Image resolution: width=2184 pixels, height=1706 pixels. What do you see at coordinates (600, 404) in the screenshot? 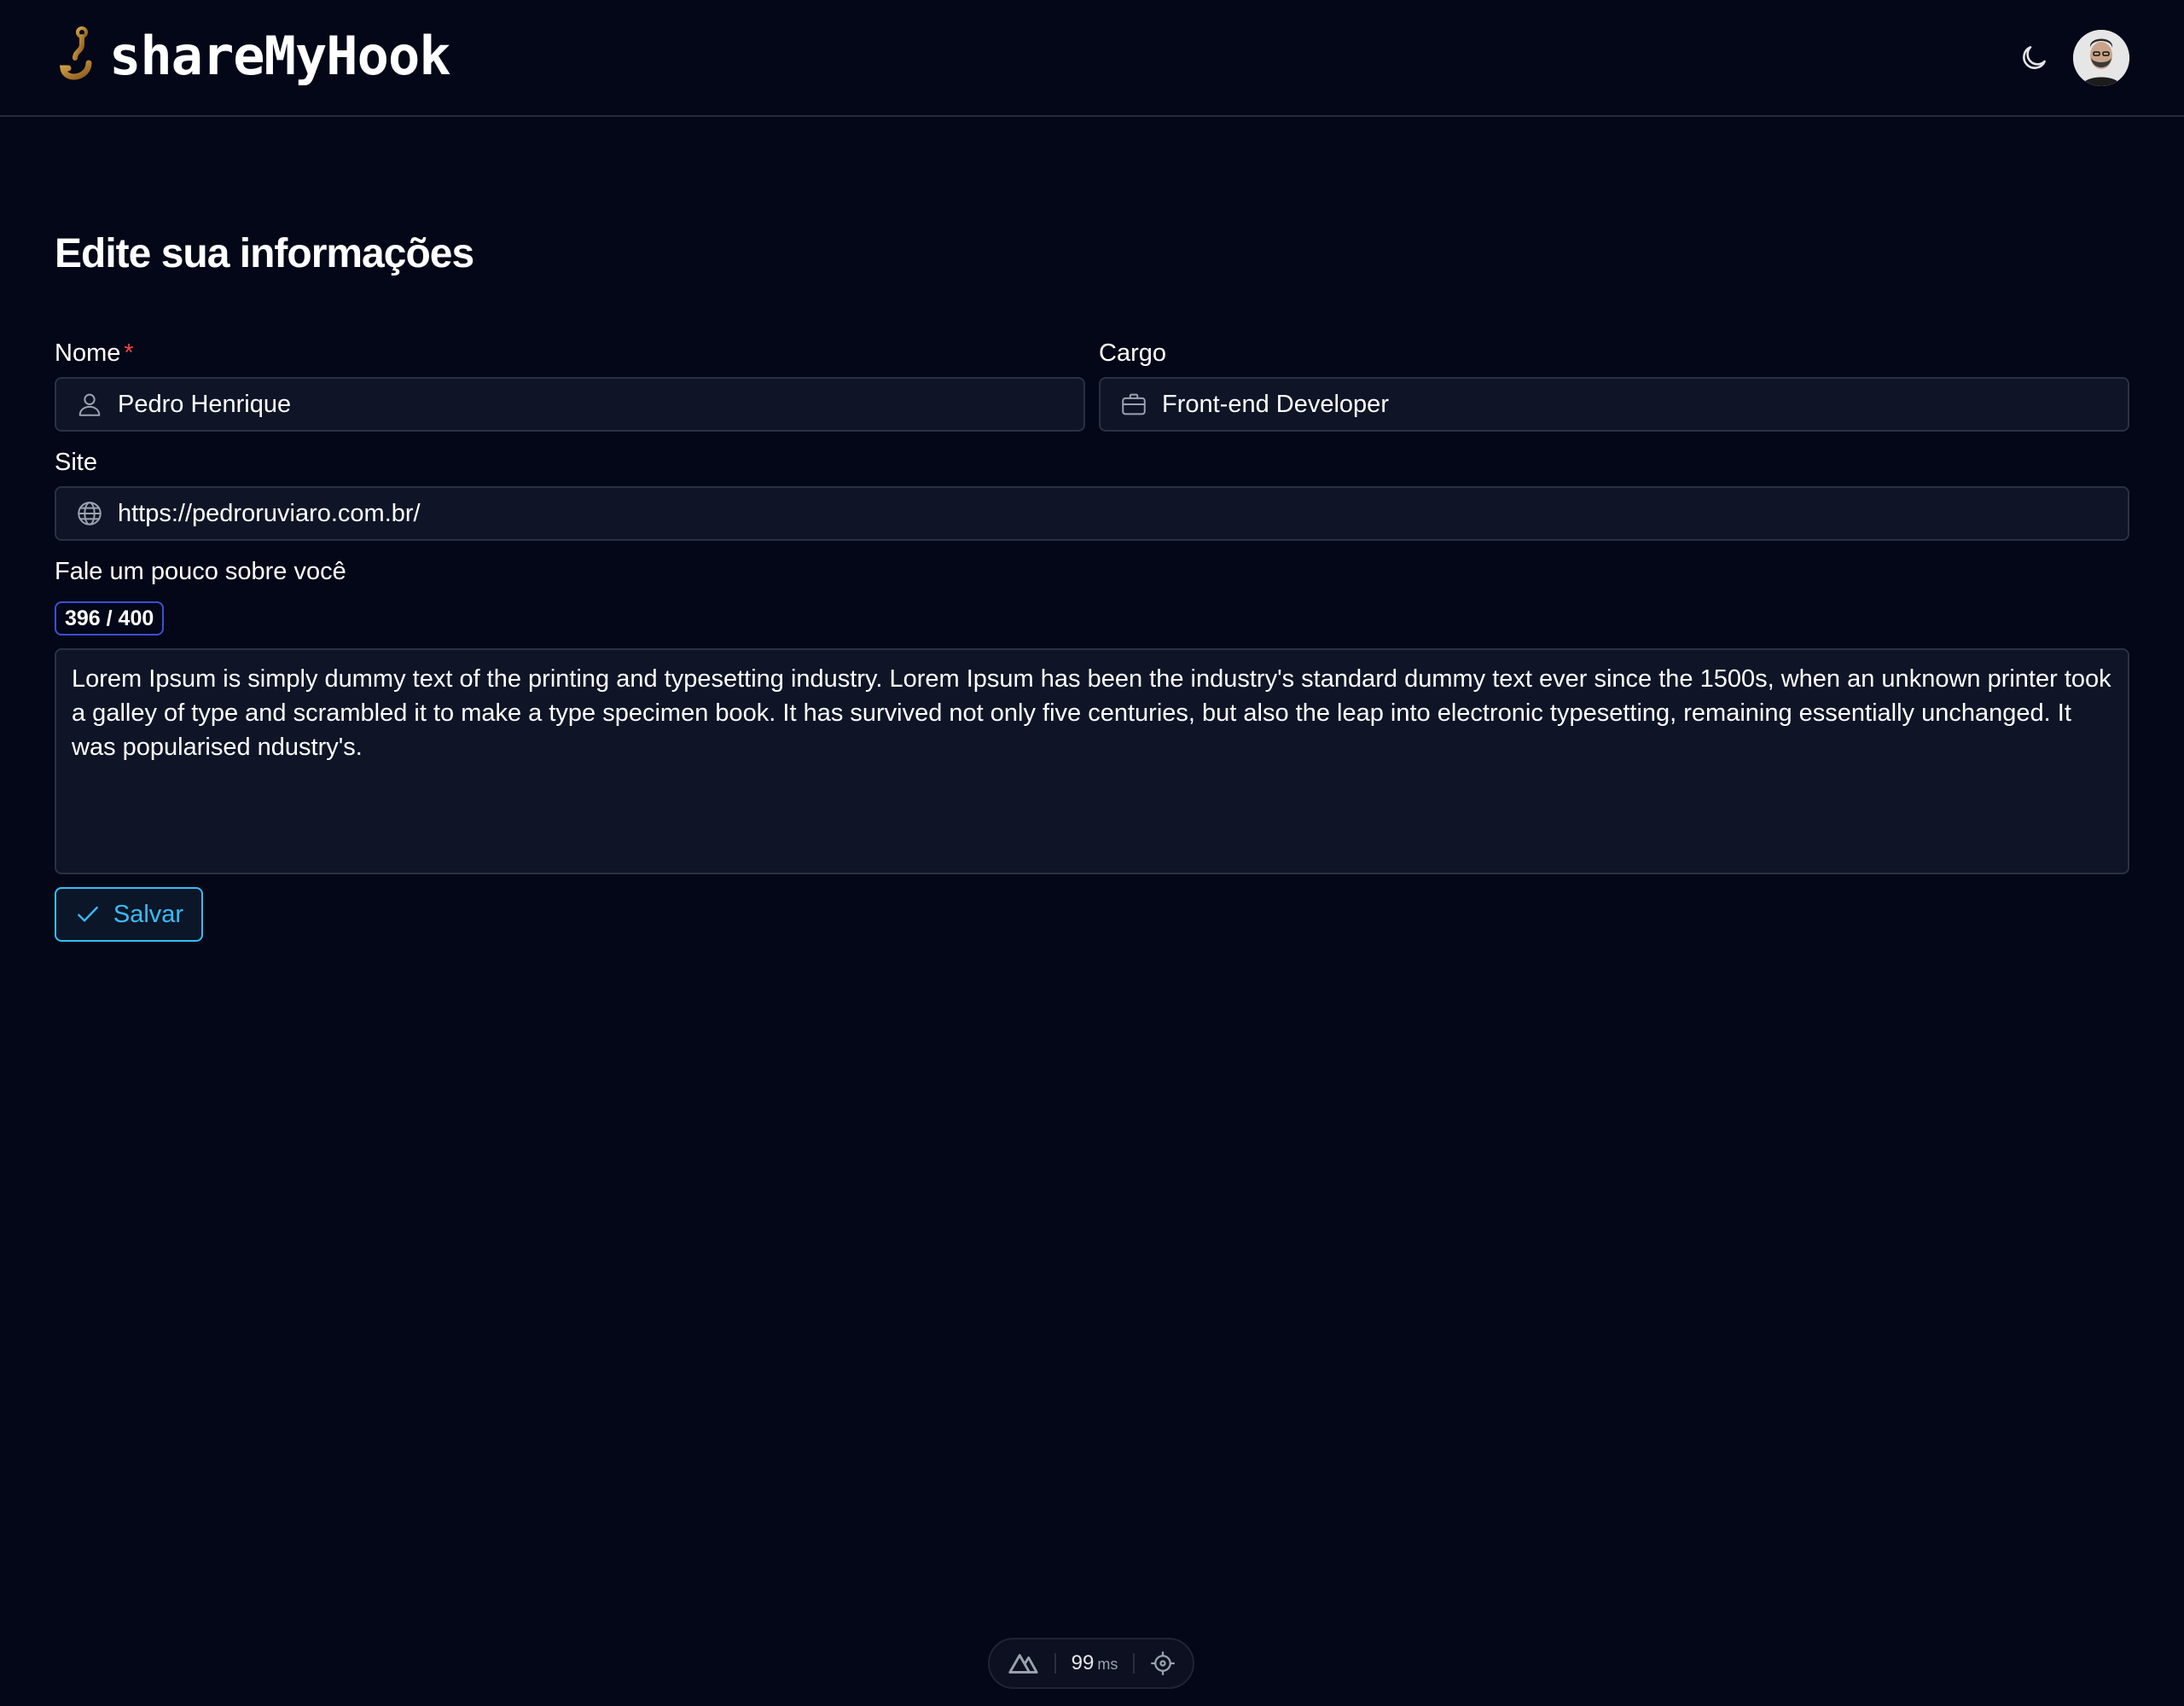
I see `name-input` at bounding box center [600, 404].